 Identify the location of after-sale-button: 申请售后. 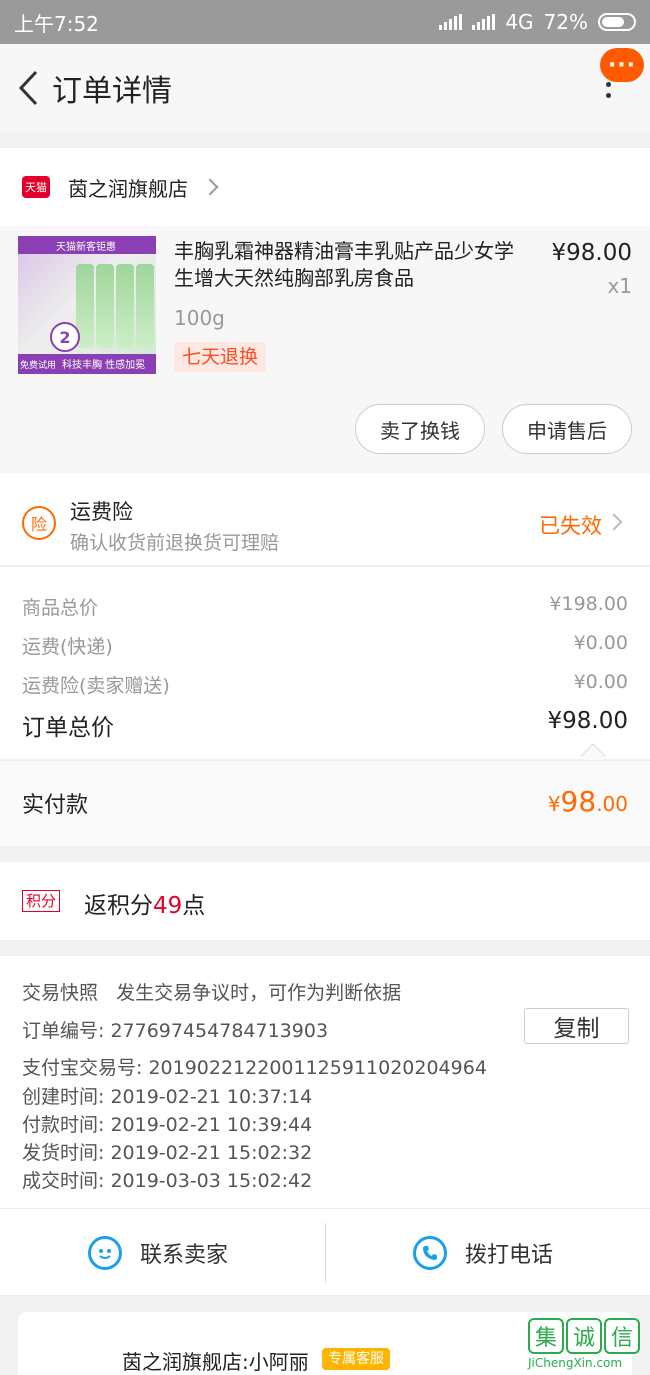
(567, 429).